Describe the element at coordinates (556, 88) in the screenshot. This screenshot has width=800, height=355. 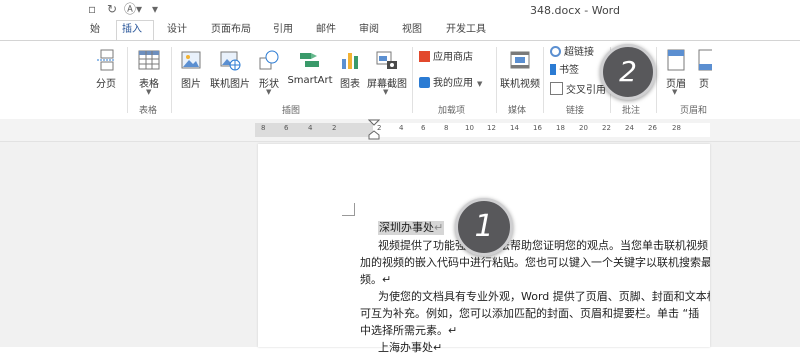
I see `cross-reference-icon` at that location.